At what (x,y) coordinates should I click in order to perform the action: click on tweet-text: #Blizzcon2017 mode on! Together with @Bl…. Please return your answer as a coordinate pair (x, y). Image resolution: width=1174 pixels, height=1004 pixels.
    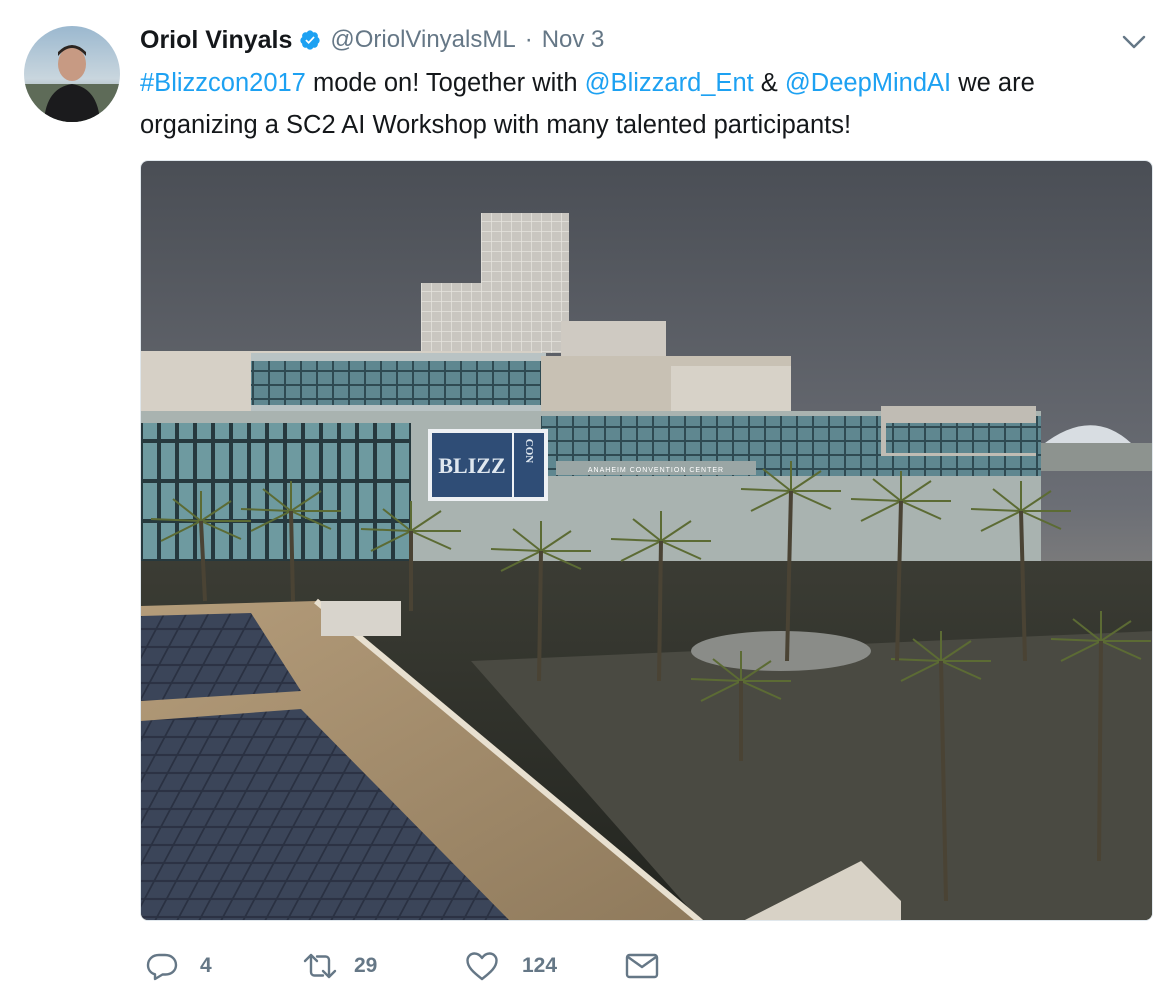
    Looking at the image, I should click on (645, 104).